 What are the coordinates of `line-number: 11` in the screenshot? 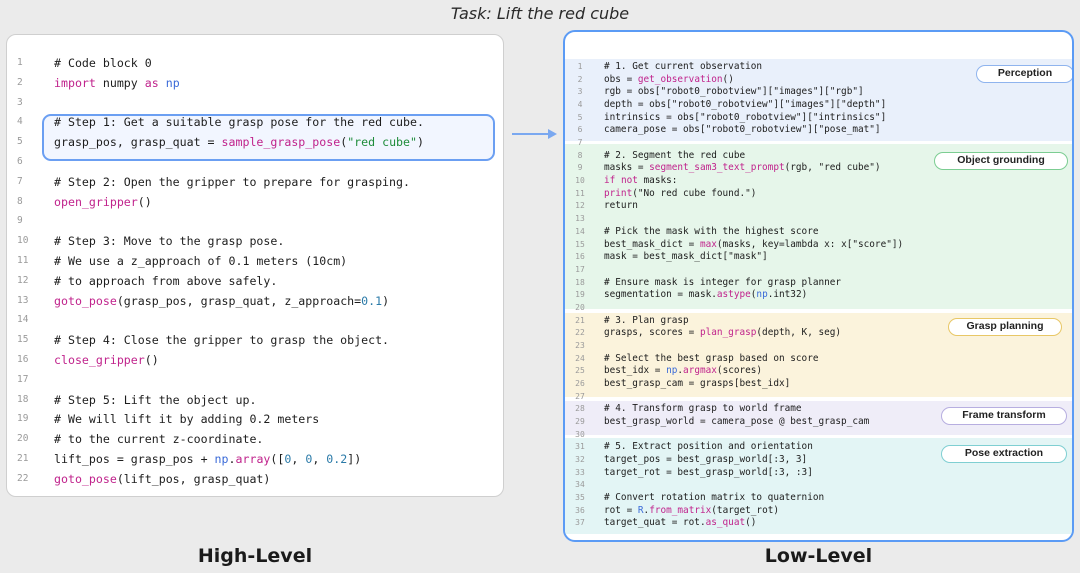 It's located at (23, 260).